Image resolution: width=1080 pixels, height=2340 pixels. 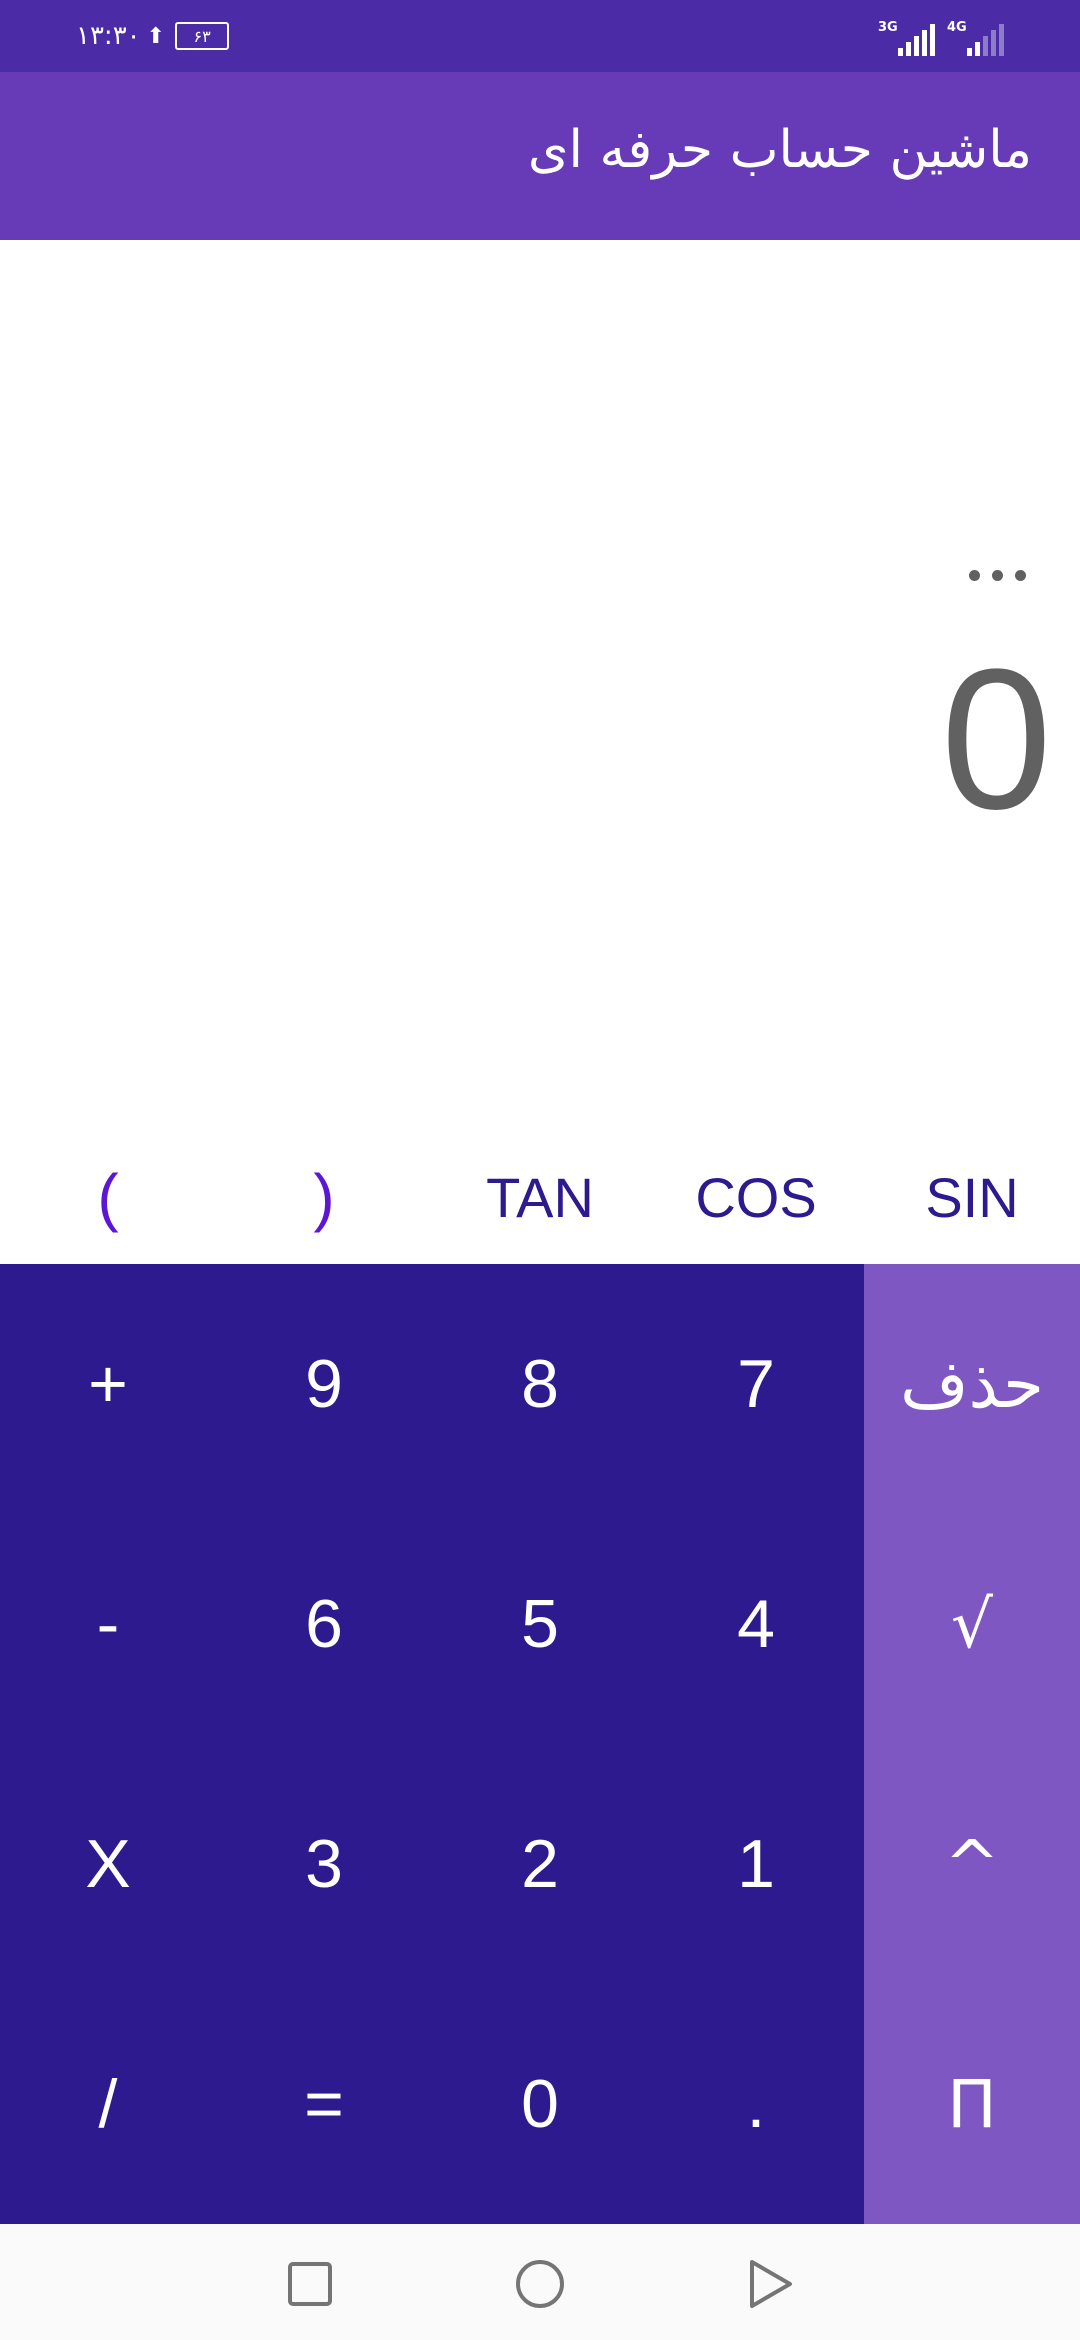 What do you see at coordinates (108, 36) in the screenshot?
I see `status-time: ۱۳:۳۰` at bounding box center [108, 36].